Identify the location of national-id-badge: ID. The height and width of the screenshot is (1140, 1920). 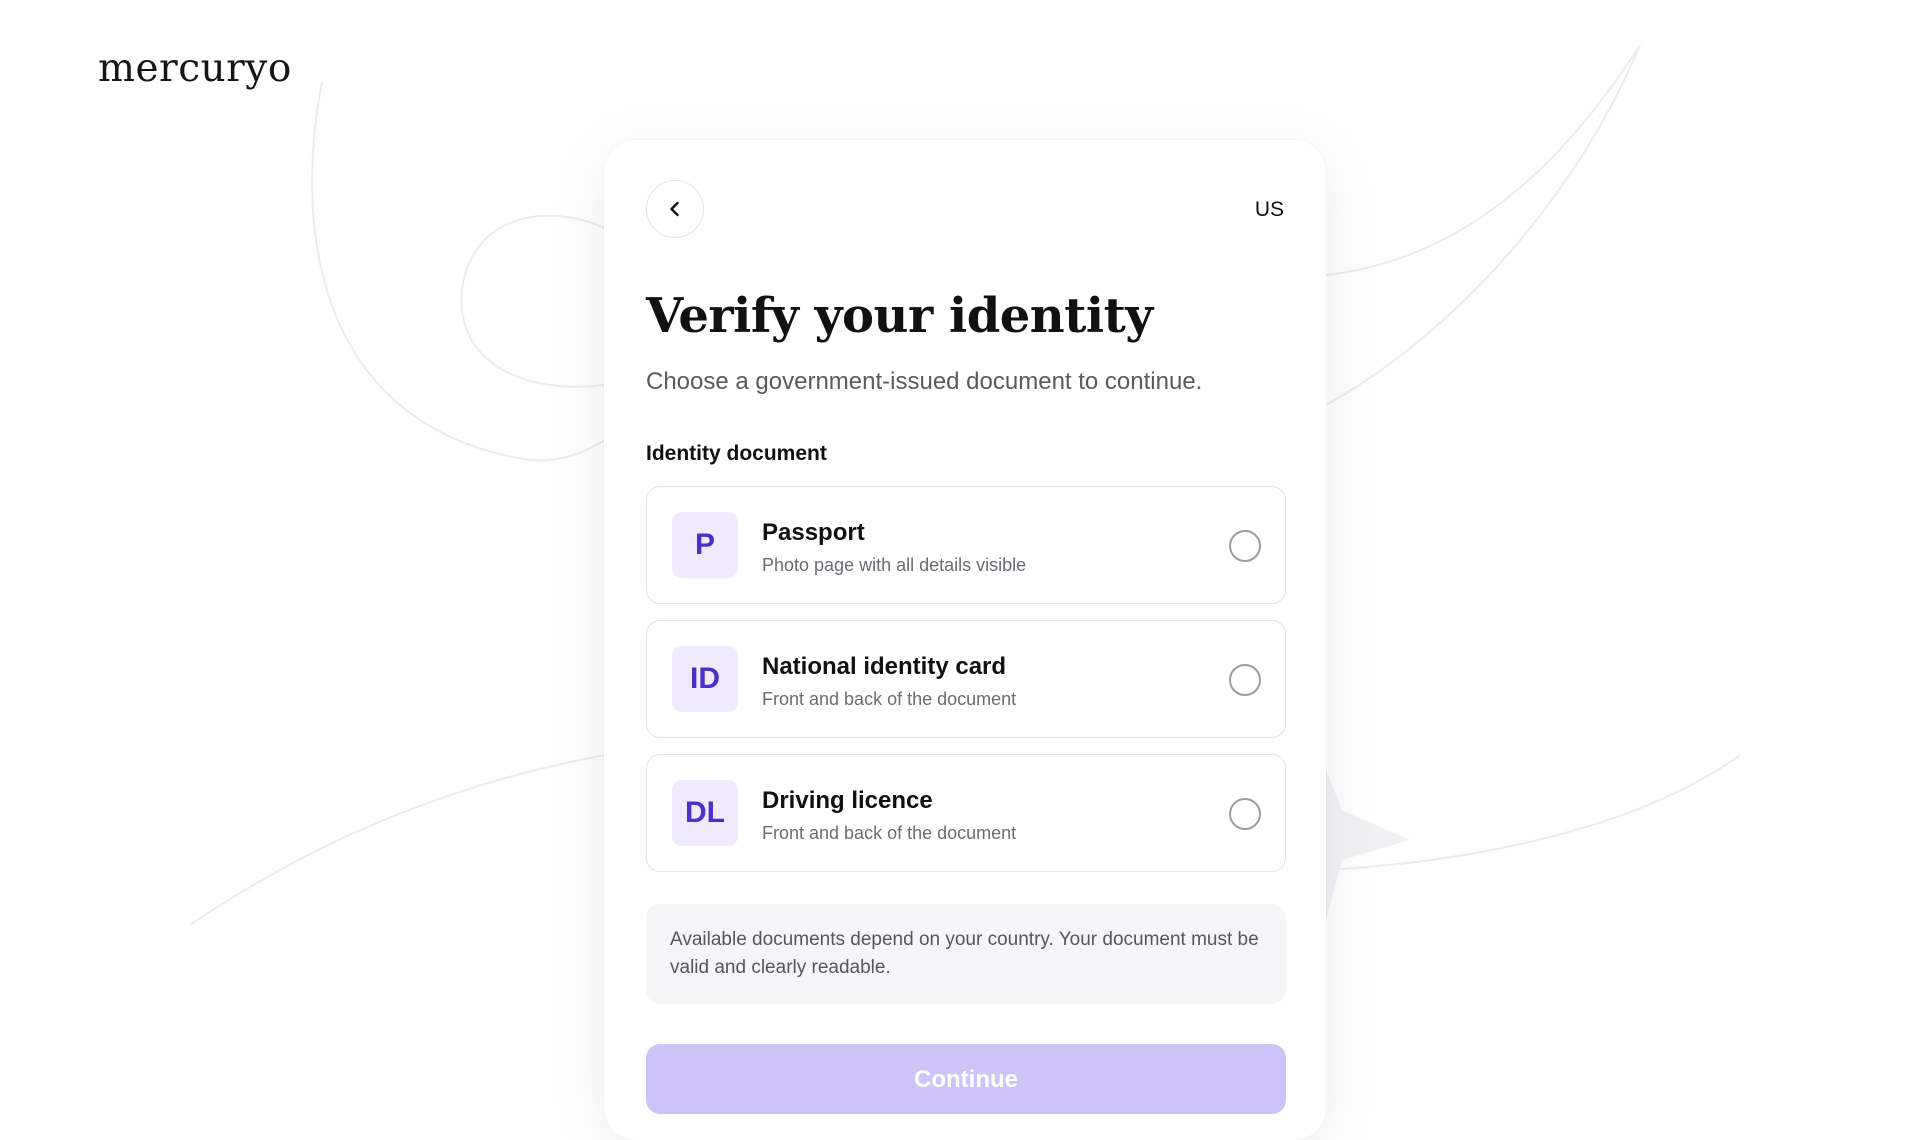
(705, 679).